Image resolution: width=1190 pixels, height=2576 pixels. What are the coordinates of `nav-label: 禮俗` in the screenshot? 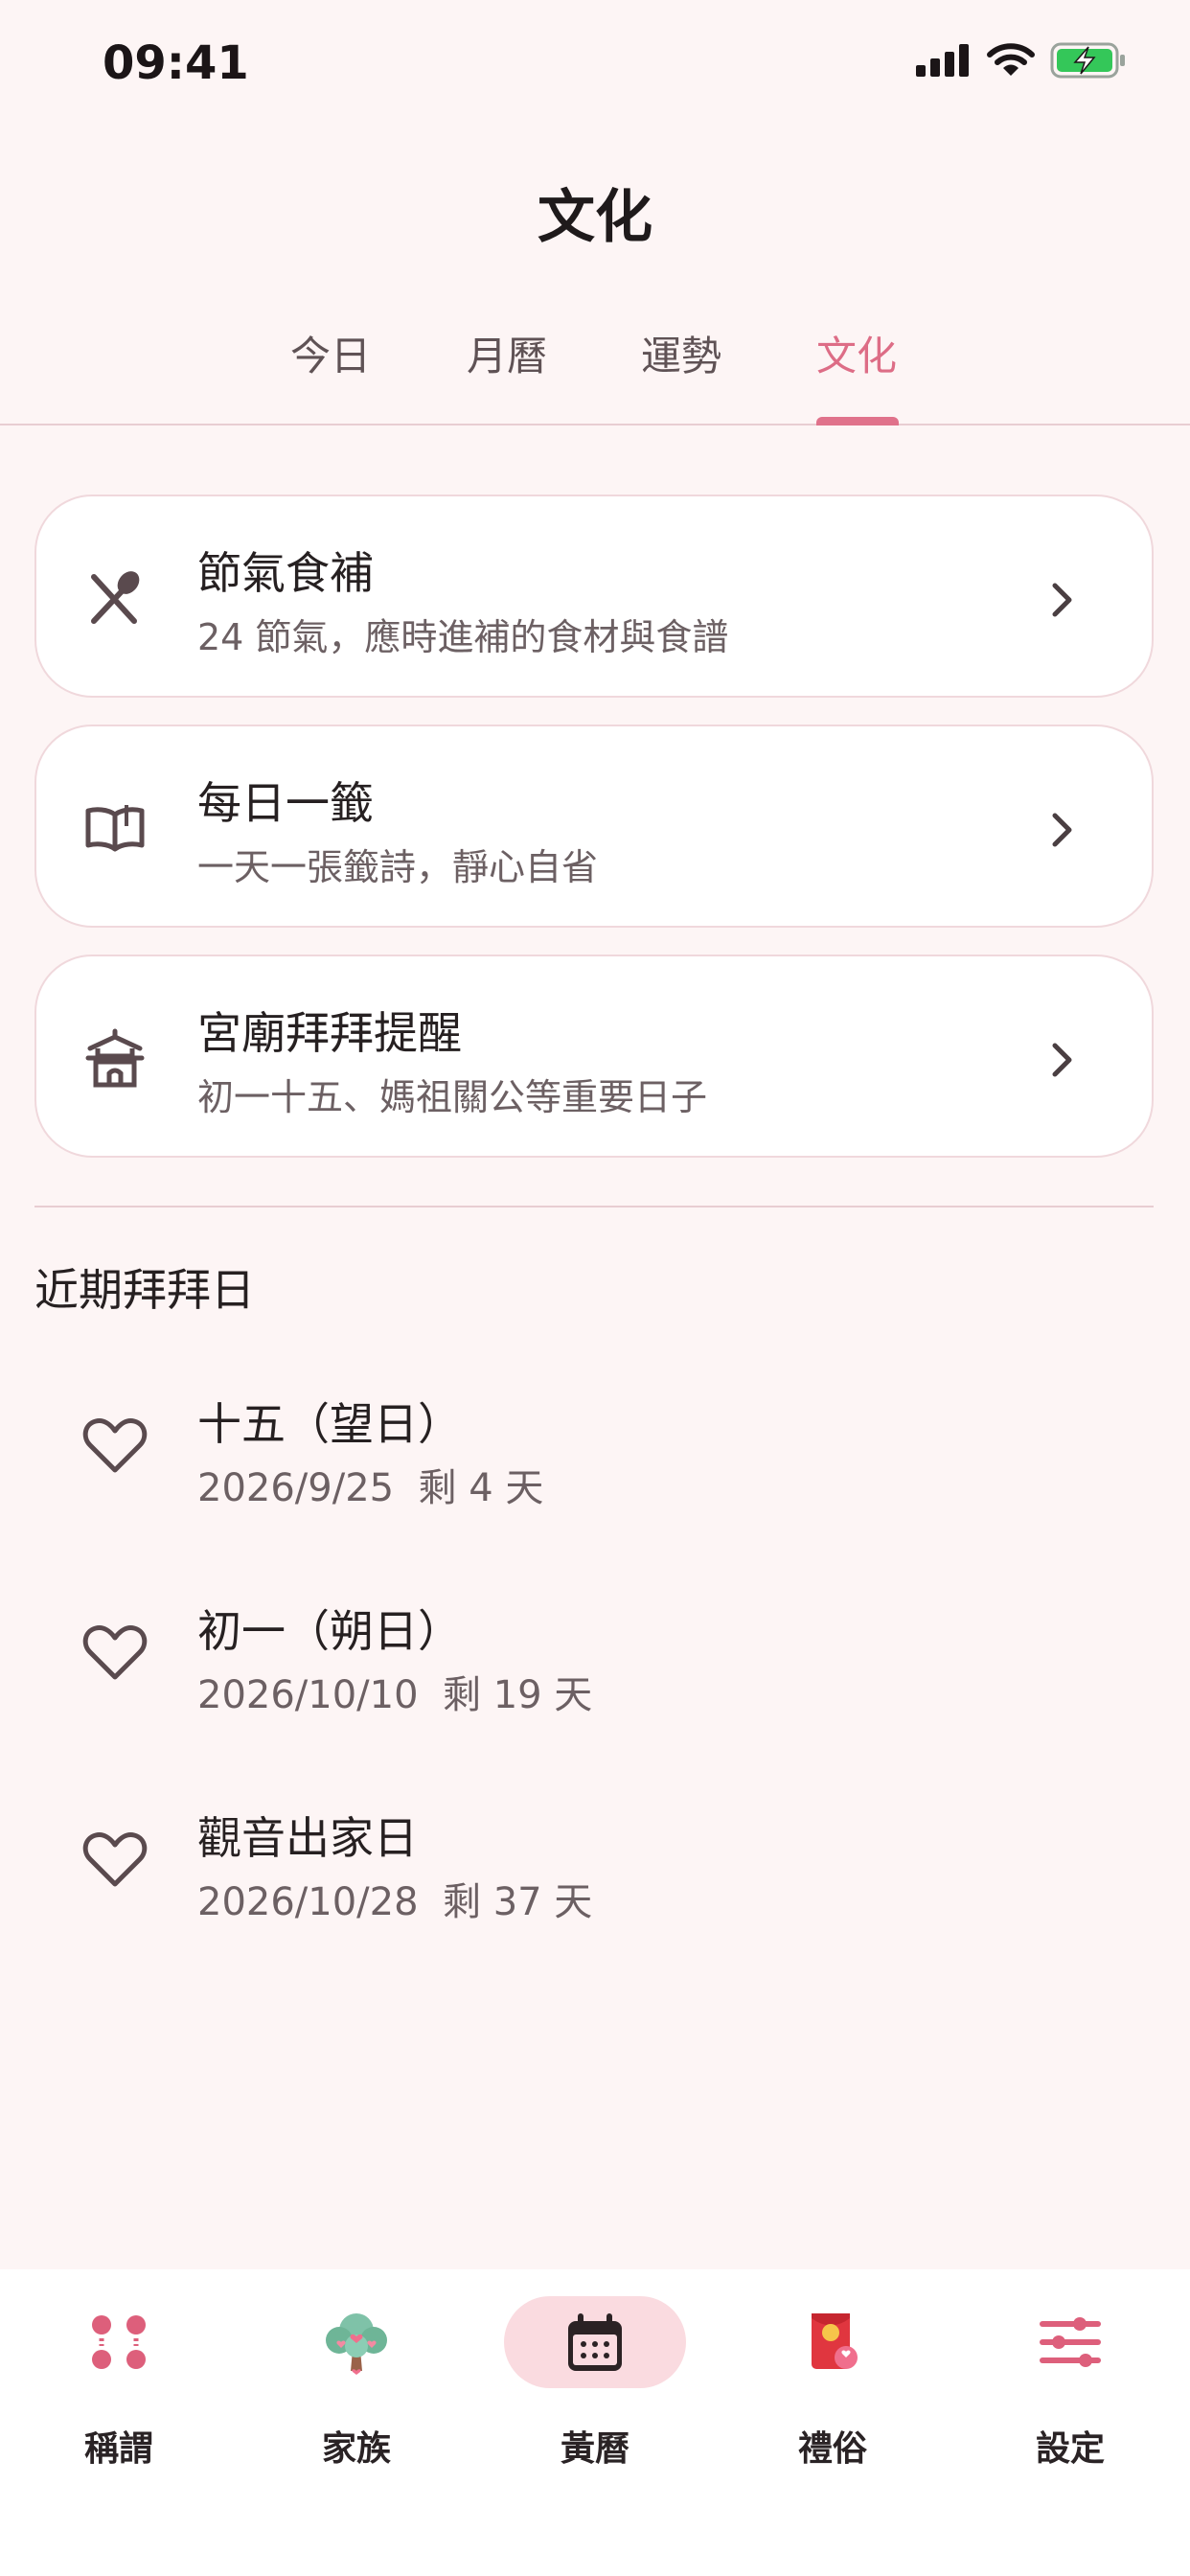 It's located at (832, 2449).